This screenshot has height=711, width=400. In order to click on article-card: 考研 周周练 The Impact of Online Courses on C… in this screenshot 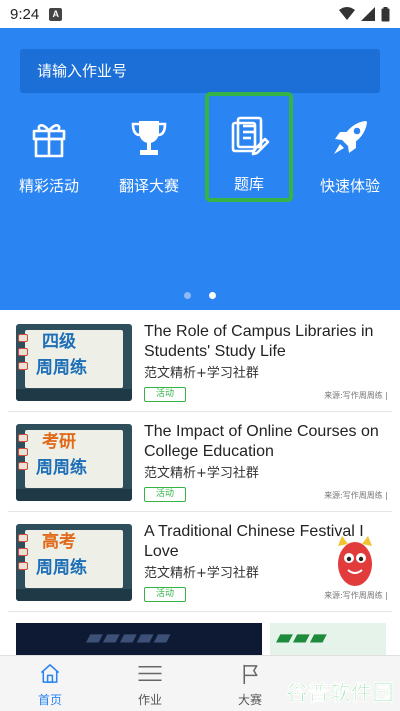, I will do `click(200, 462)`.